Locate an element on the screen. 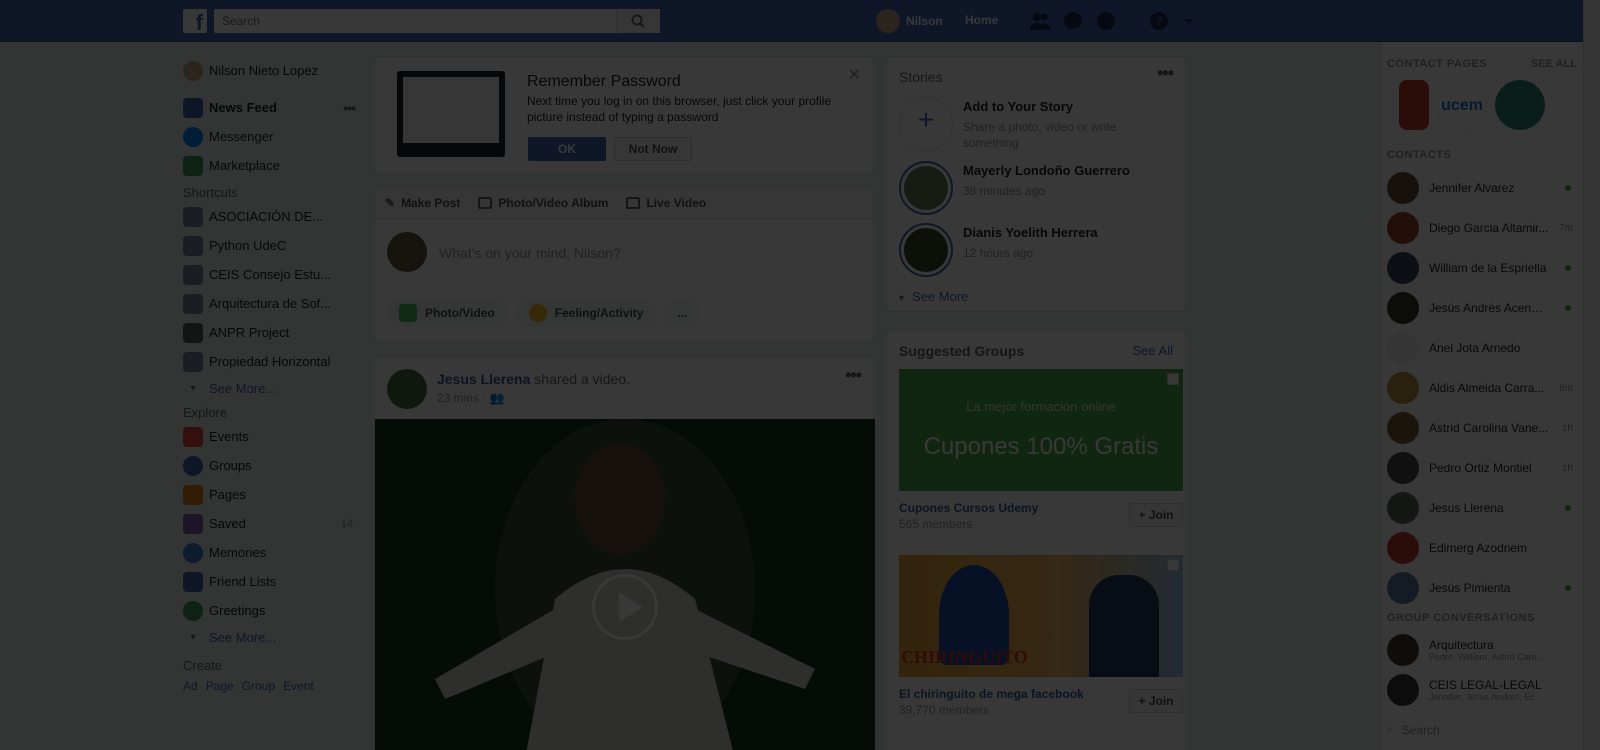  post-author-link: Jesus Llerena is located at coordinates (483, 379).